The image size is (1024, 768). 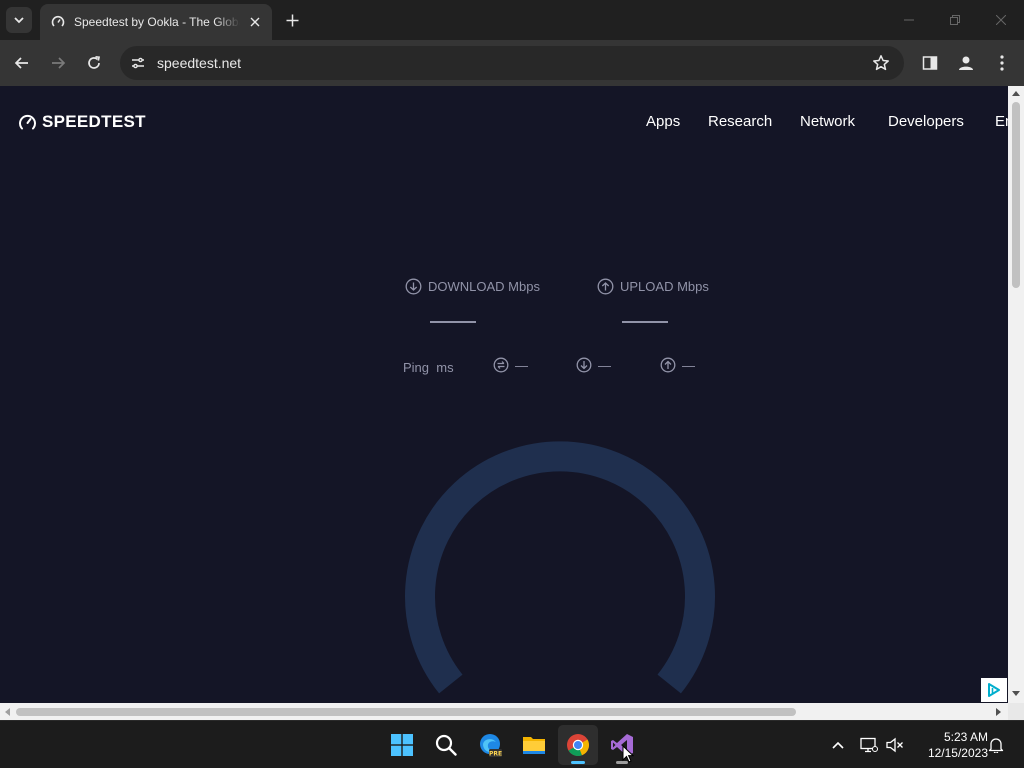 What do you see at coordinates (1016, 394) in the screenshot?
I see `vertical-scrollbar` at bounding box center [1016, 394].